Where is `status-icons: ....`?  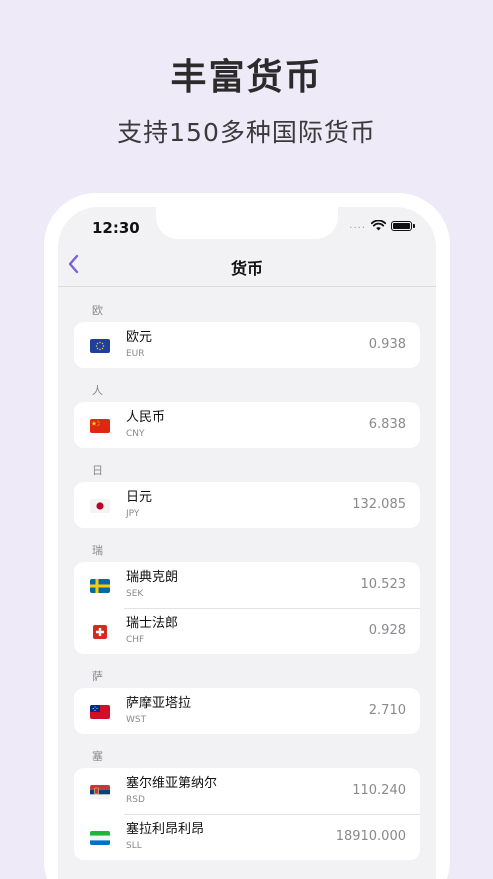
status-icons: .... is located at coordinates (382, 225).